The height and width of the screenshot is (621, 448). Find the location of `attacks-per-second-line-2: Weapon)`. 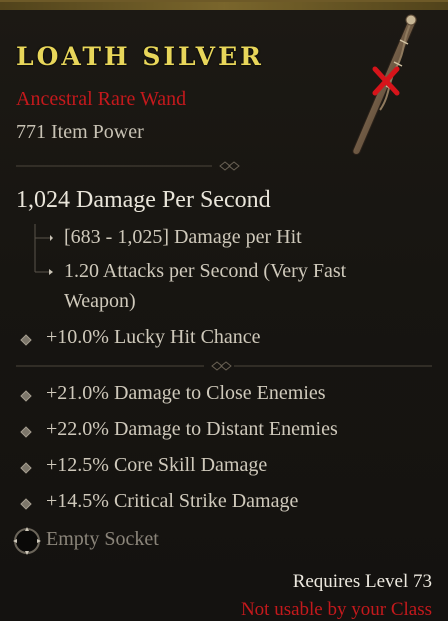

attacks-per-second-line-2: Weapon) is located at coordinates (100, 301).